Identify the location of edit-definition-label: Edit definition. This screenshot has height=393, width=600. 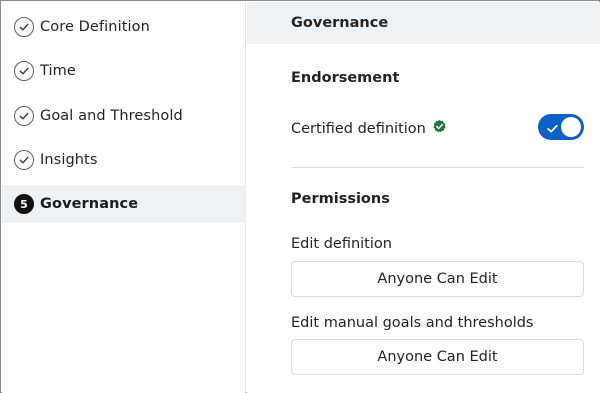
(341, 244).